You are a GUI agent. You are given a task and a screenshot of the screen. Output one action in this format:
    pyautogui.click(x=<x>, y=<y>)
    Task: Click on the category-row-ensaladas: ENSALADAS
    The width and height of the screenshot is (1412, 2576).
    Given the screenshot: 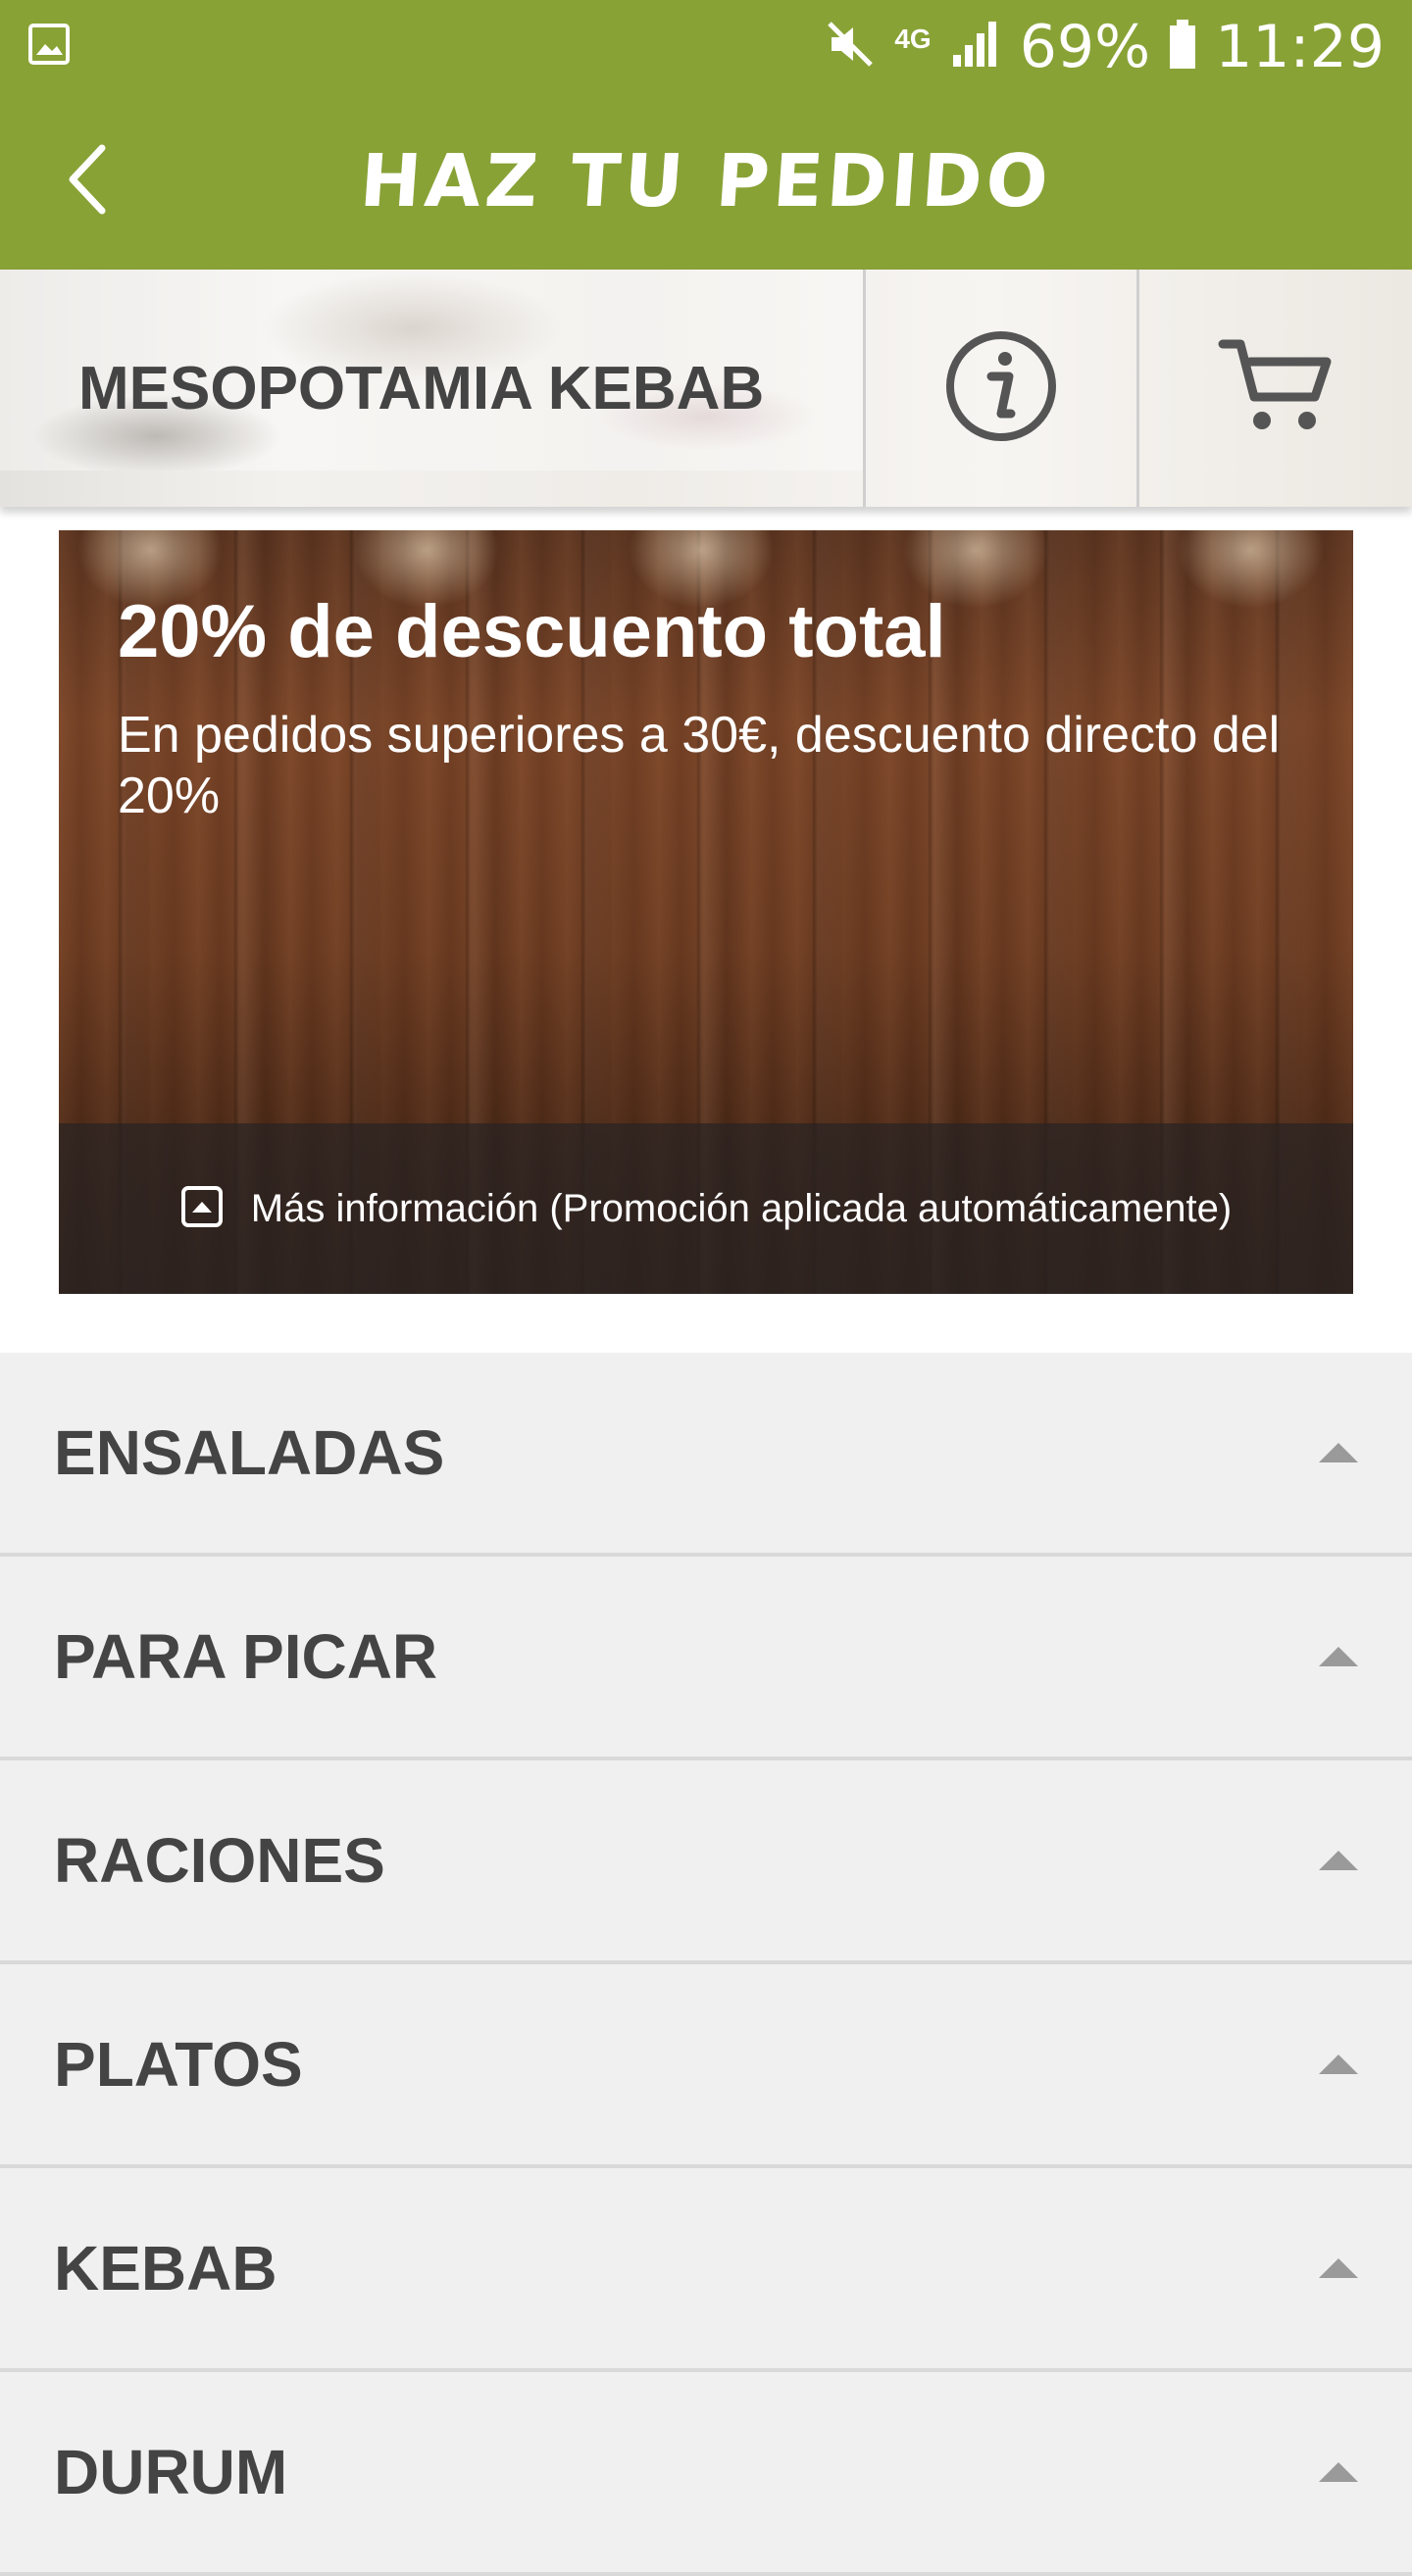 What is the action you would take?
    pyautogui.click(x=706, y=1455)
    